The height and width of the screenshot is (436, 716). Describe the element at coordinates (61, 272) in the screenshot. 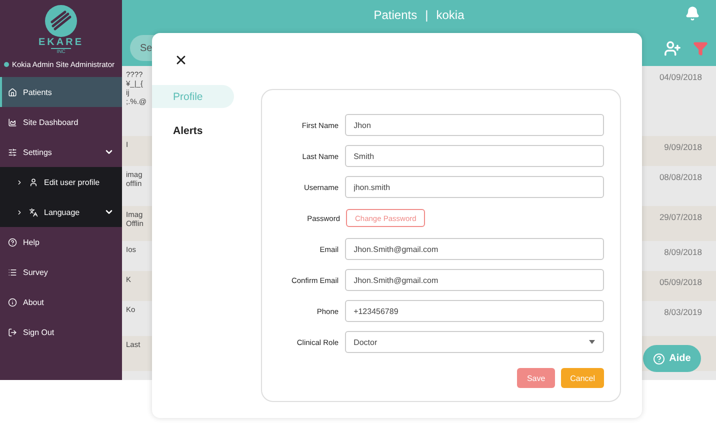

I see `sidebar-item: Survey` at that location.